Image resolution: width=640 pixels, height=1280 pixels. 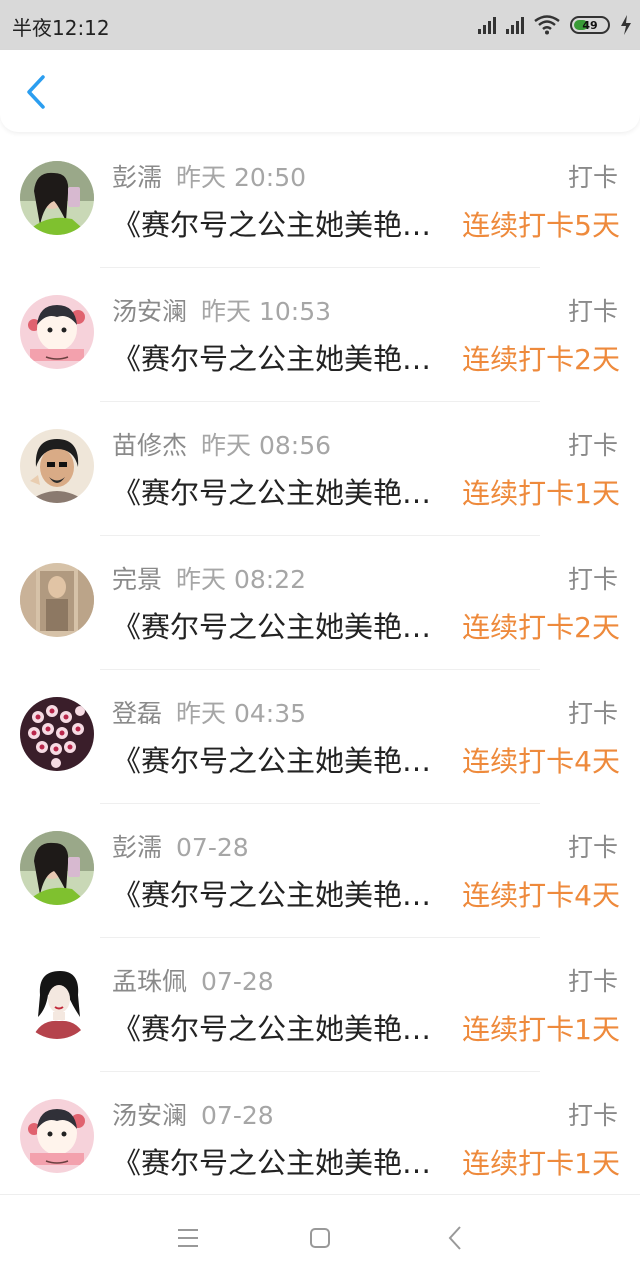 I want to click on name-row: 汤安澜 昨天 10:53, so click(x=221, y=310).